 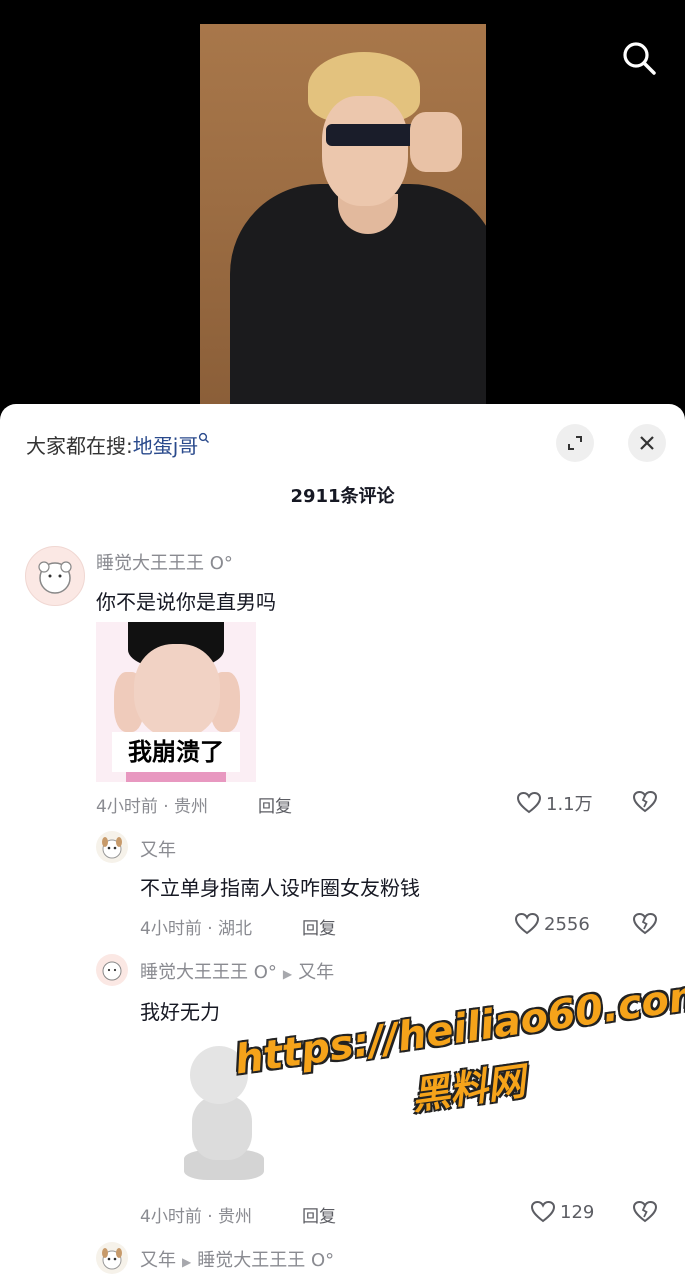 I want to click on reply-to-username: 又年, so click(x=316, y=972).